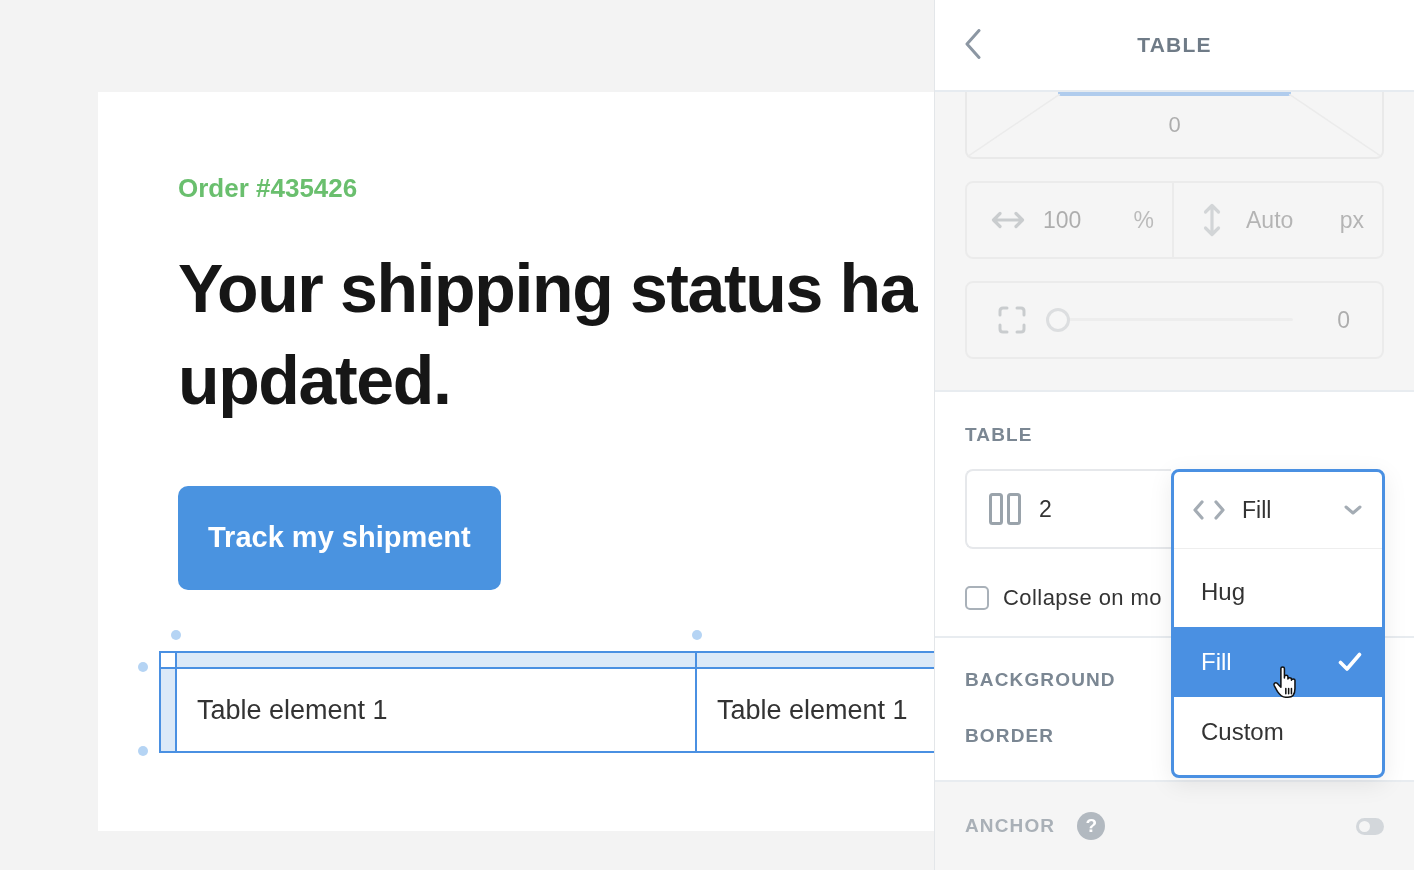 This screenshot has width=1414, height=870. I want to click on back-icon, so click(973, 44).